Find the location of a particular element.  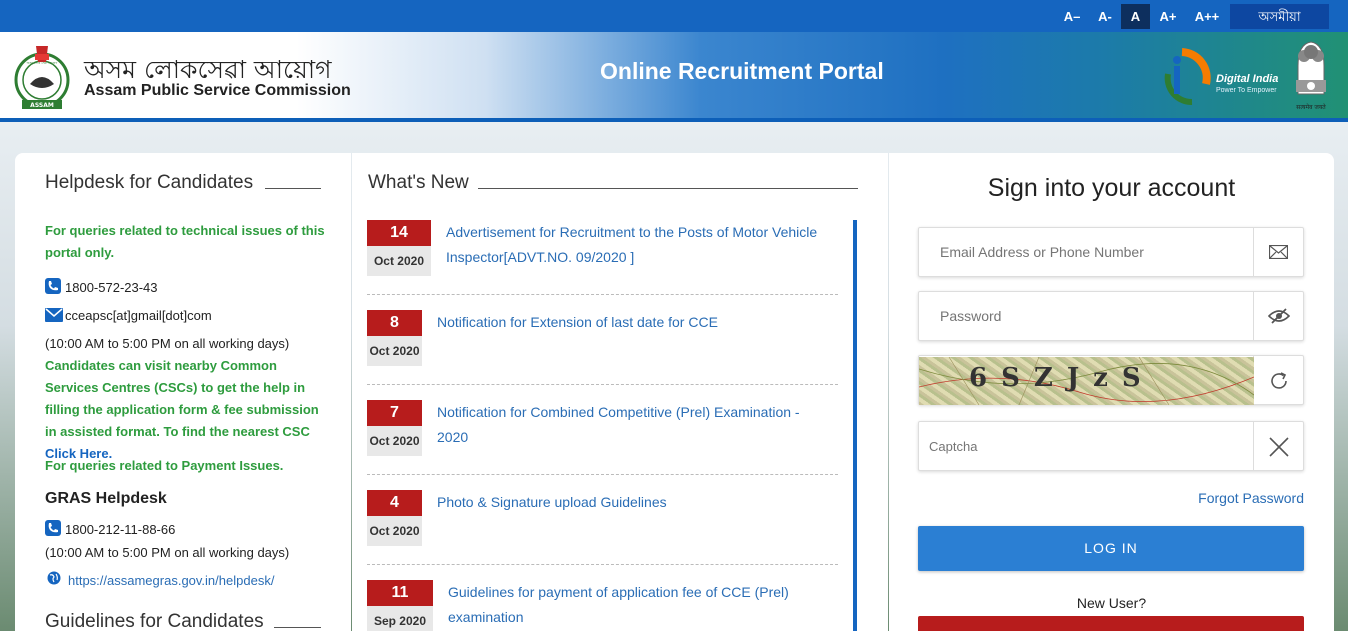

captcha-input-field is located at coordinates (1111, 446).